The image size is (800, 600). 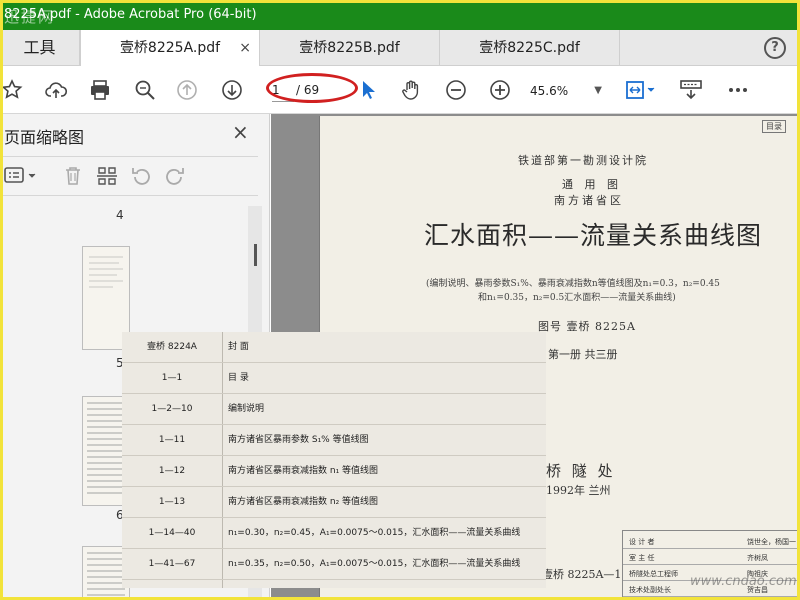 I want to click on zoom-in-icon, so click(x=500, y=90).